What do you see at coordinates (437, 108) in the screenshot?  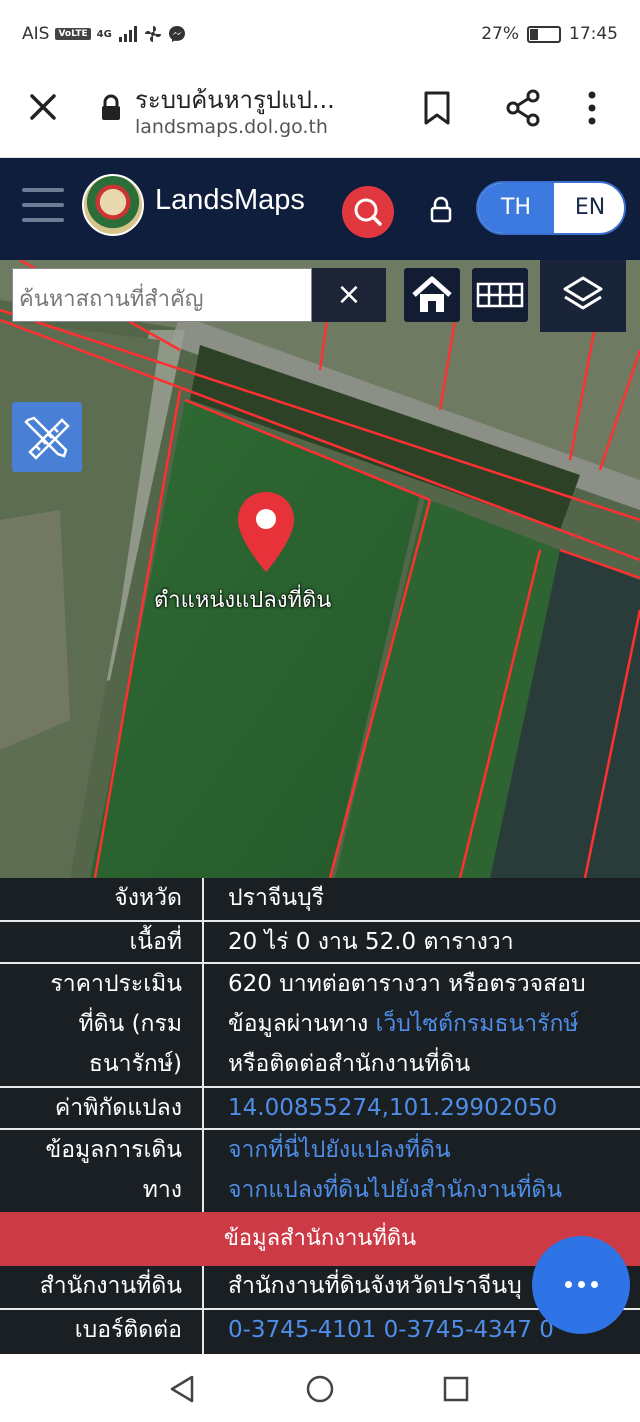 I see `bookmark-icon` at bounding box center [437, 108].